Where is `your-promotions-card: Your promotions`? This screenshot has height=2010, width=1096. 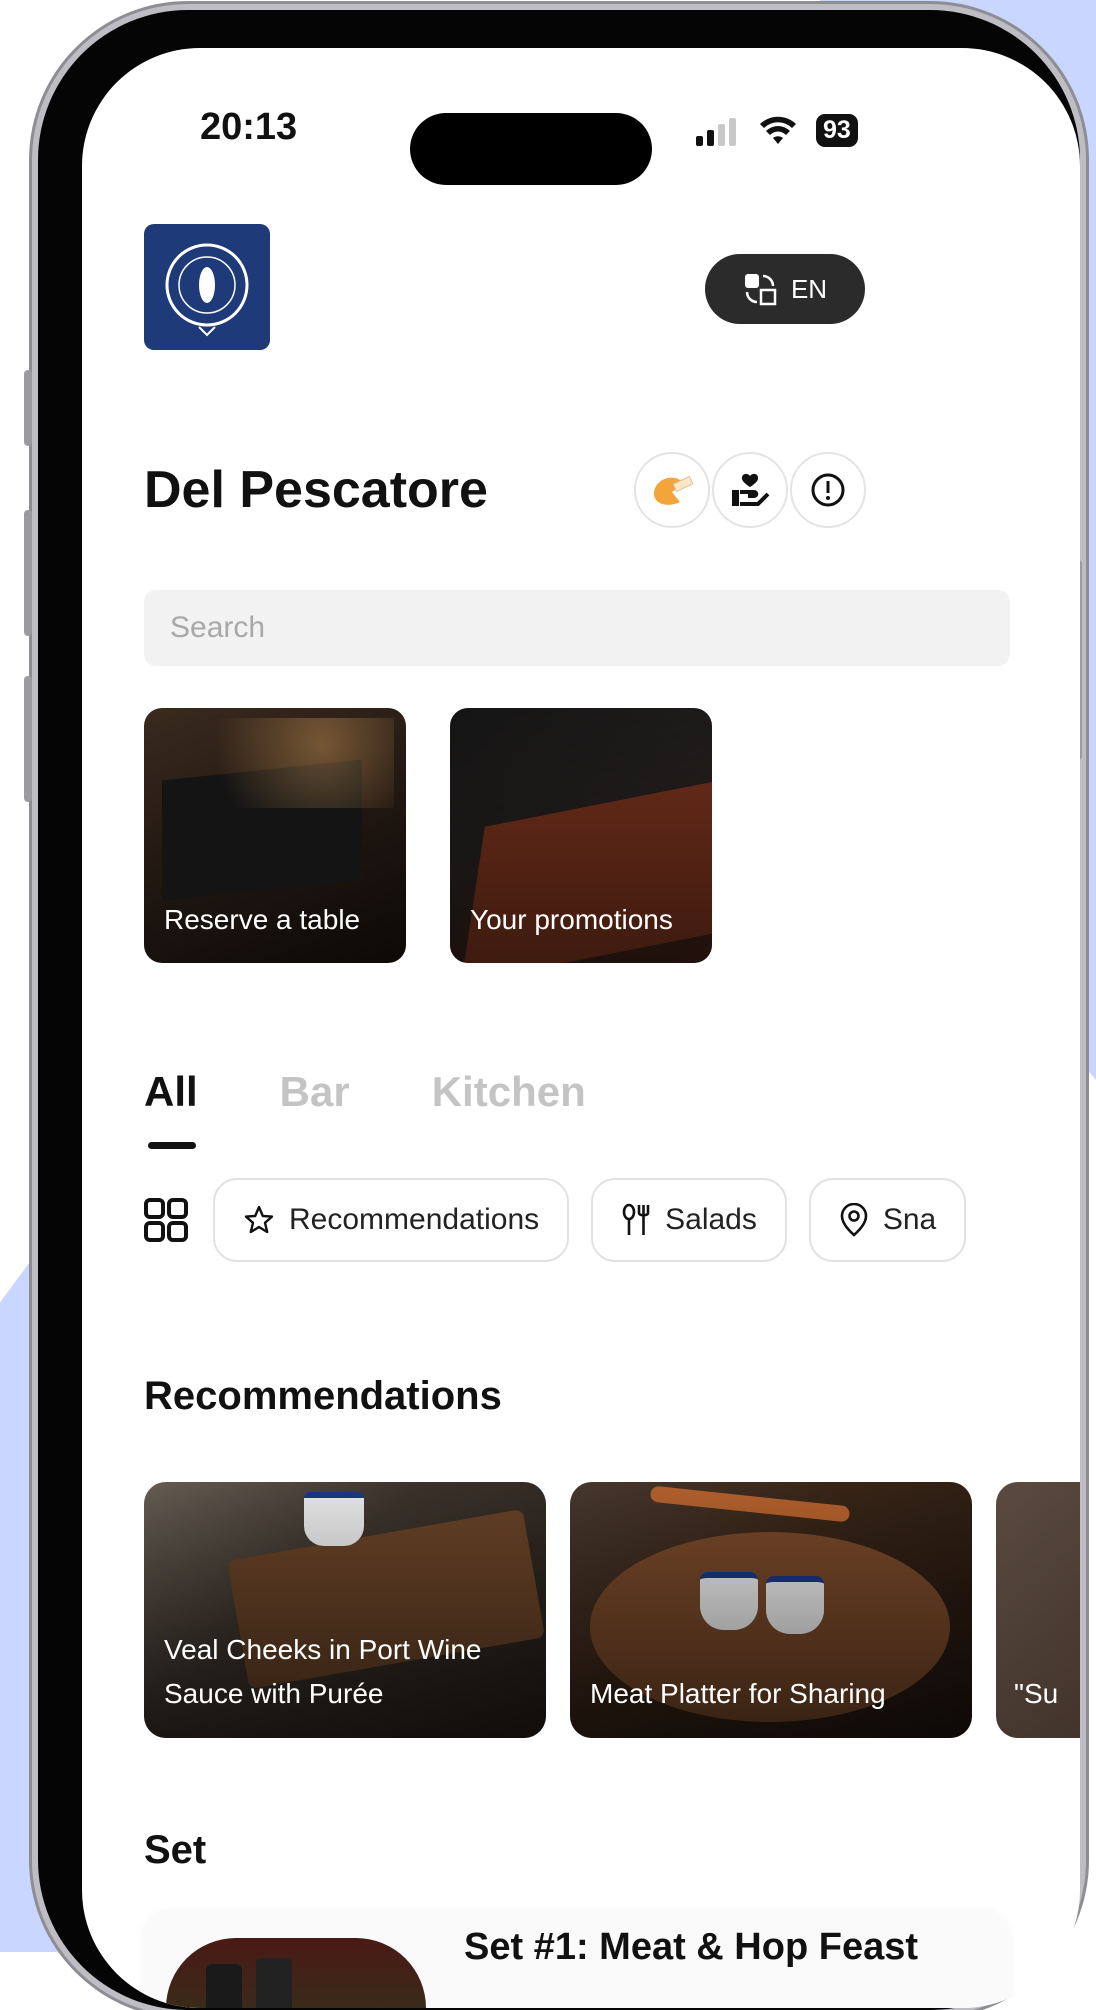
your-promotions-card: Your promotions is located at coordinates (581, 835).